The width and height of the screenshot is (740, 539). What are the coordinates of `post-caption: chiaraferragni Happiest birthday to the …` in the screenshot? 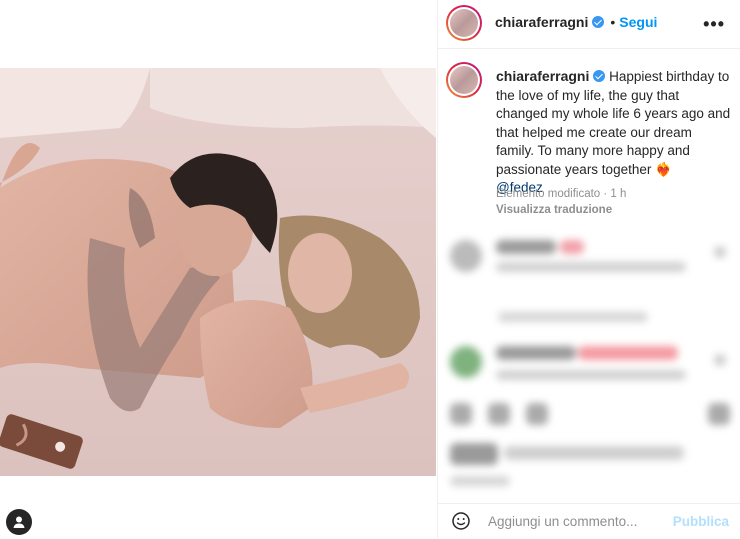 It's located at (614, 132).